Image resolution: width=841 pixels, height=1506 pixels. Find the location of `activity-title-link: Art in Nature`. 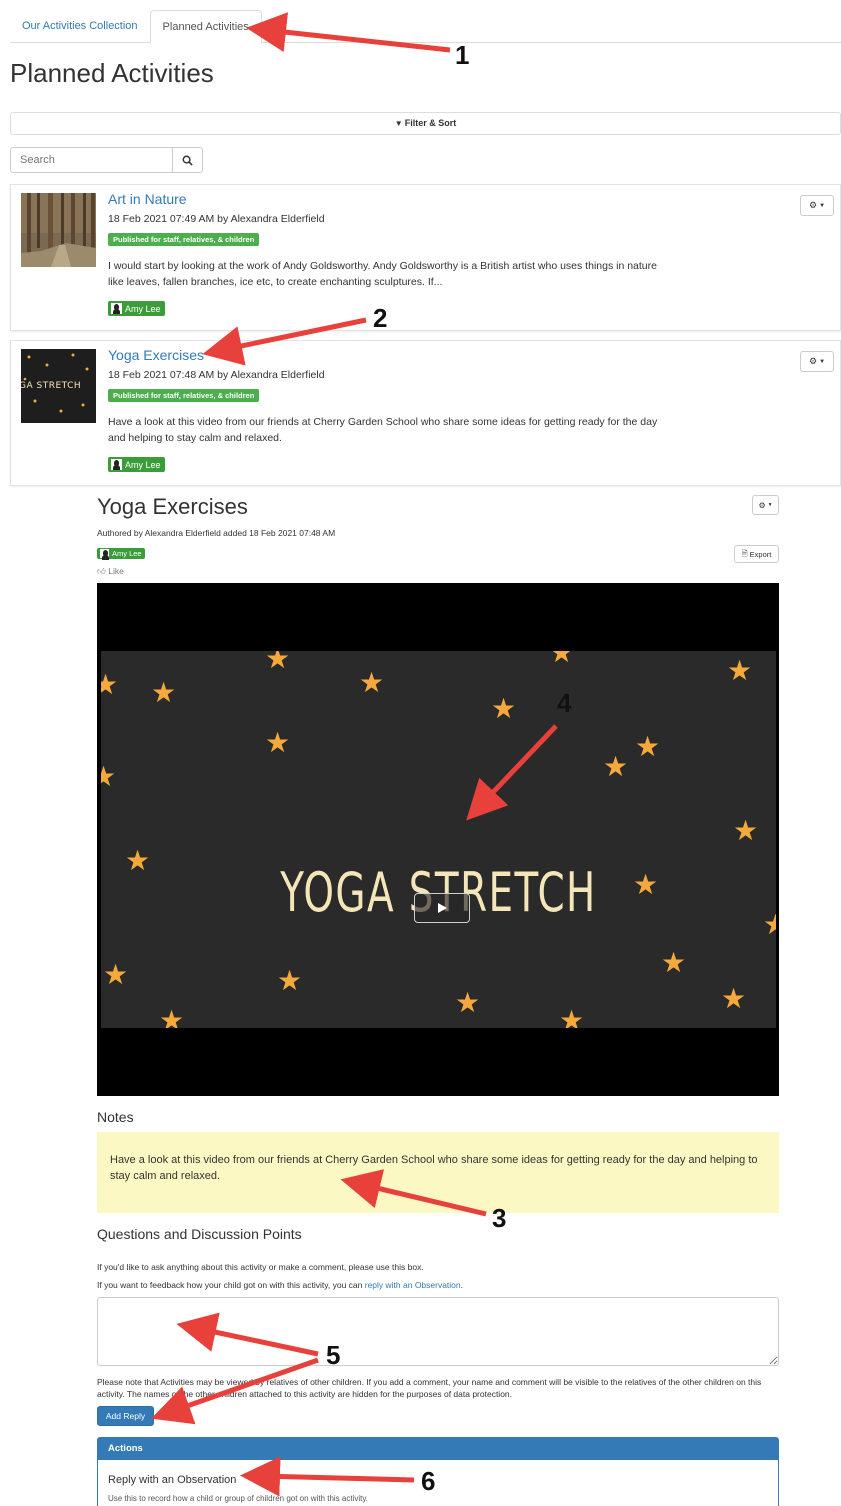

activity-title-link: Art in Nature is located at coordinates (147, 199).